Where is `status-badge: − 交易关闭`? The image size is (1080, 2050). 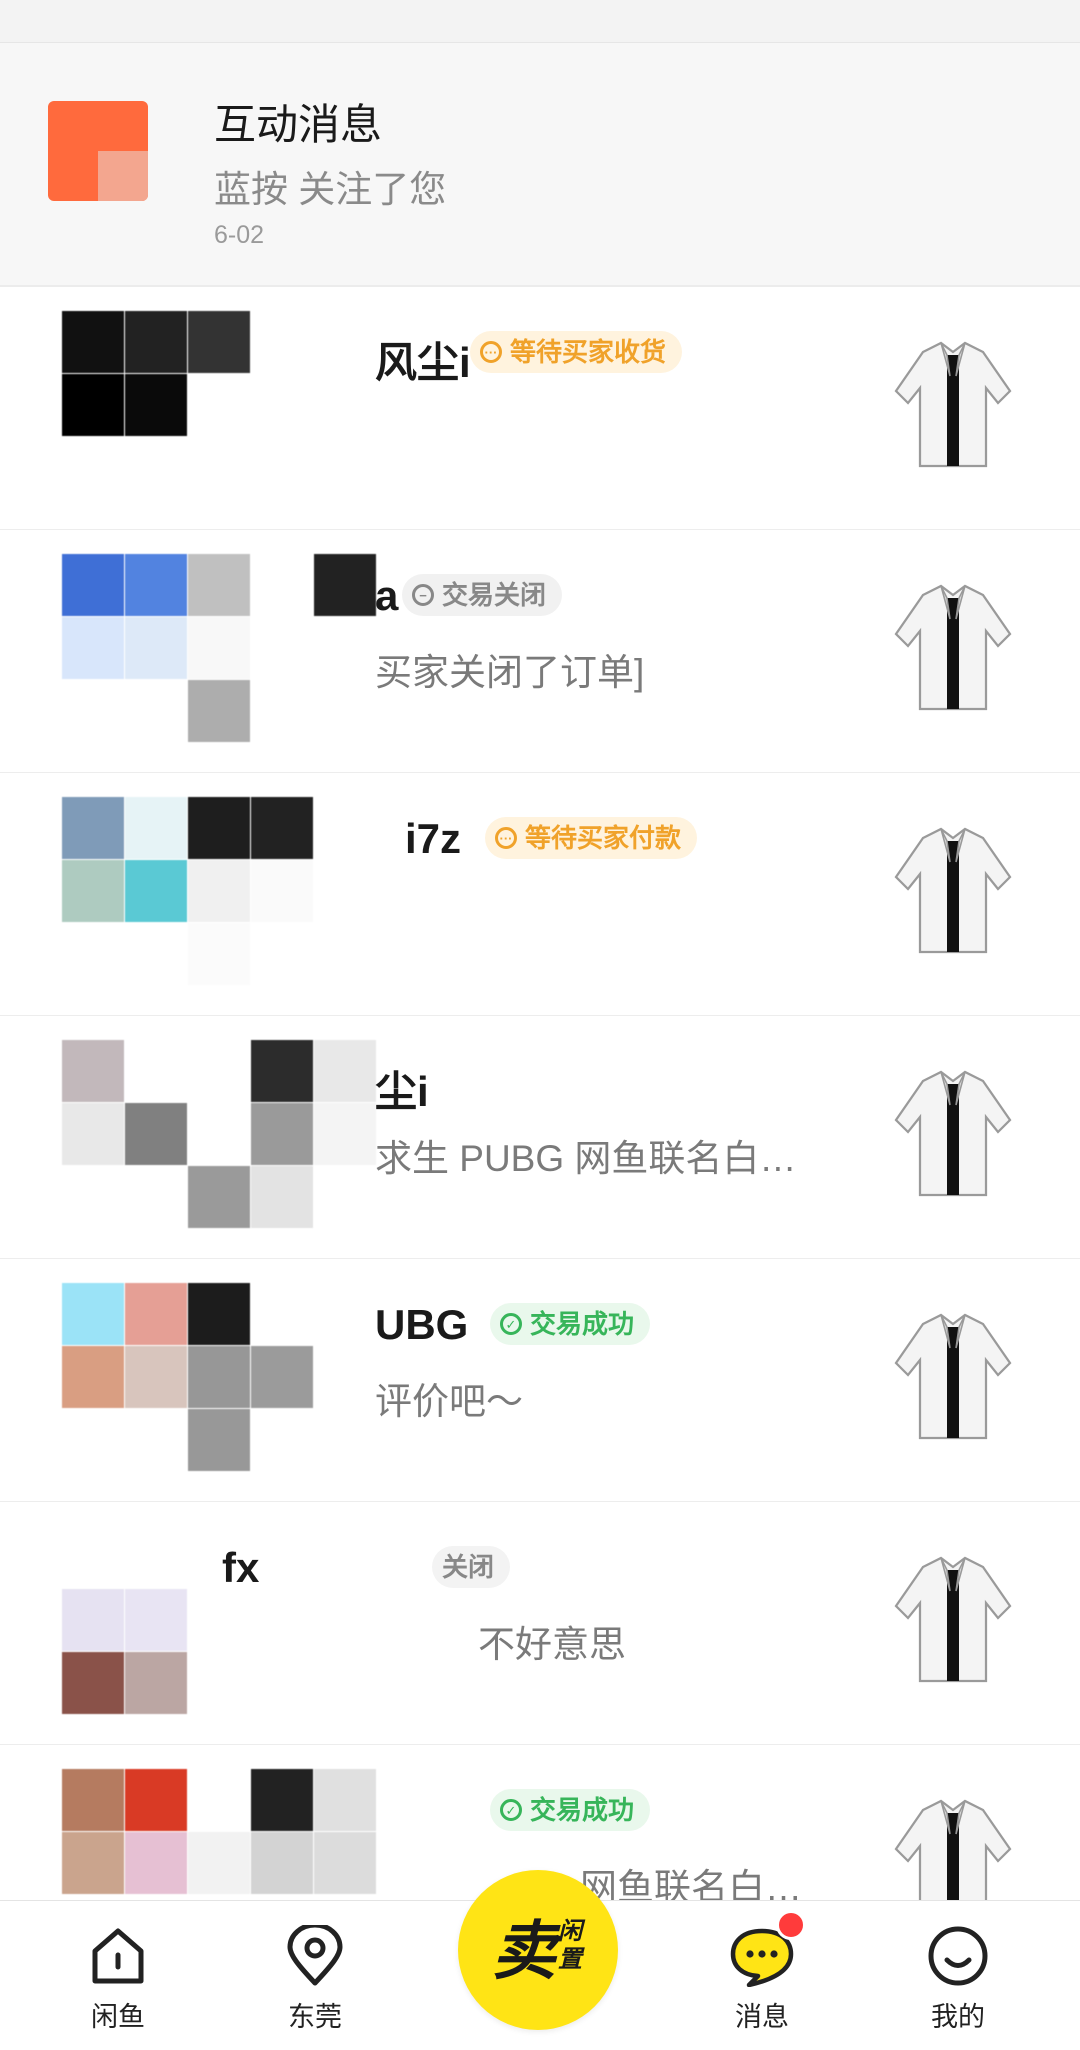
status-badge: − 交易关闭 is located at coordinates (482, 595).